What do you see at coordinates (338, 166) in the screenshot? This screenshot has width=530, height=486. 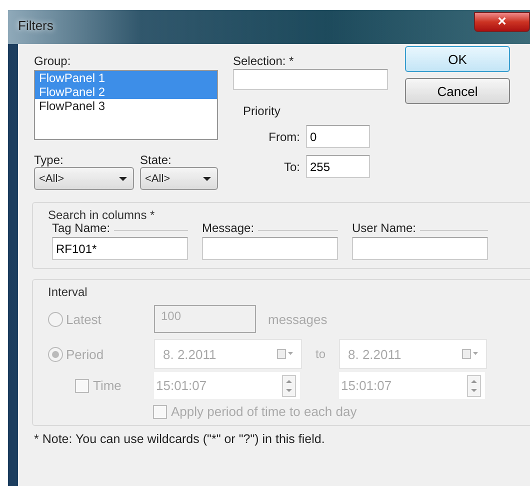 I see `to-field: 255` at bounding box center [338, 166].